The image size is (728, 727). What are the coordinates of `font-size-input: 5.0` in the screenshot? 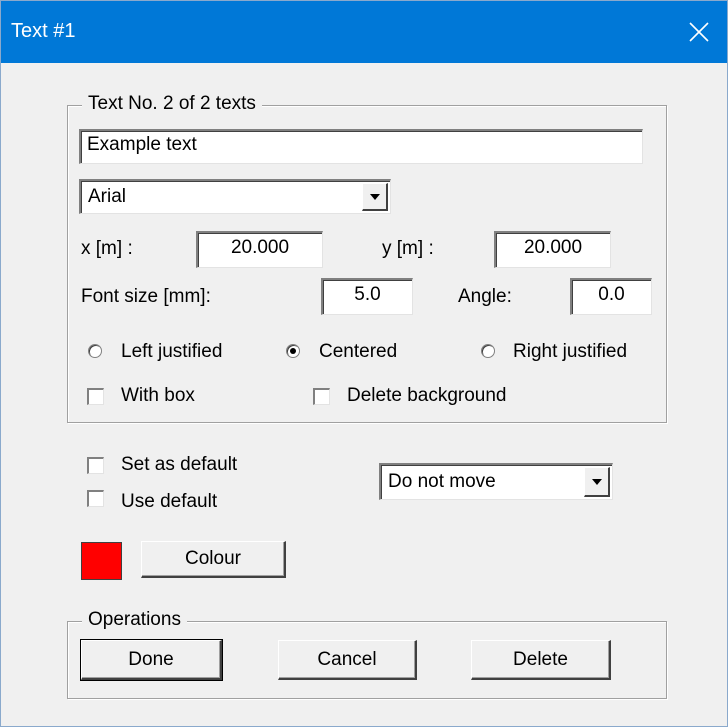 It's located at (367, 296).